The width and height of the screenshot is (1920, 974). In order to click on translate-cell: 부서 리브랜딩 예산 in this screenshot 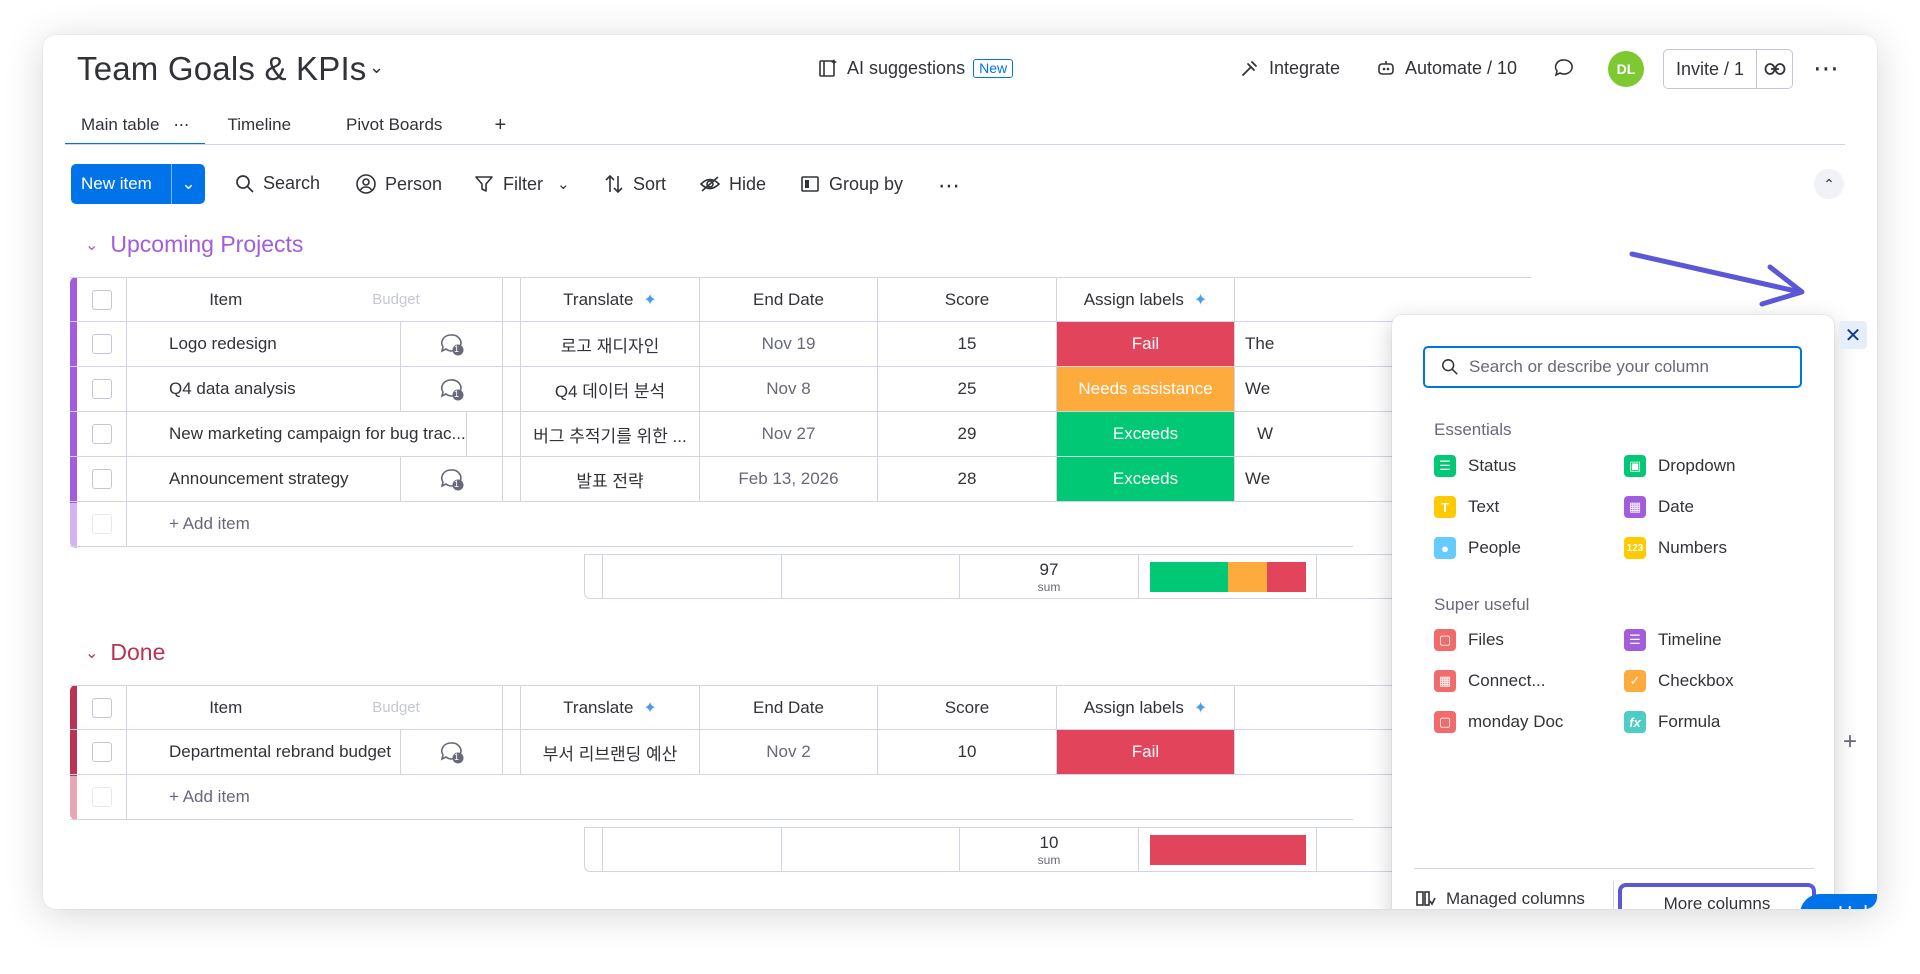, I will do `click(610, 752)`.